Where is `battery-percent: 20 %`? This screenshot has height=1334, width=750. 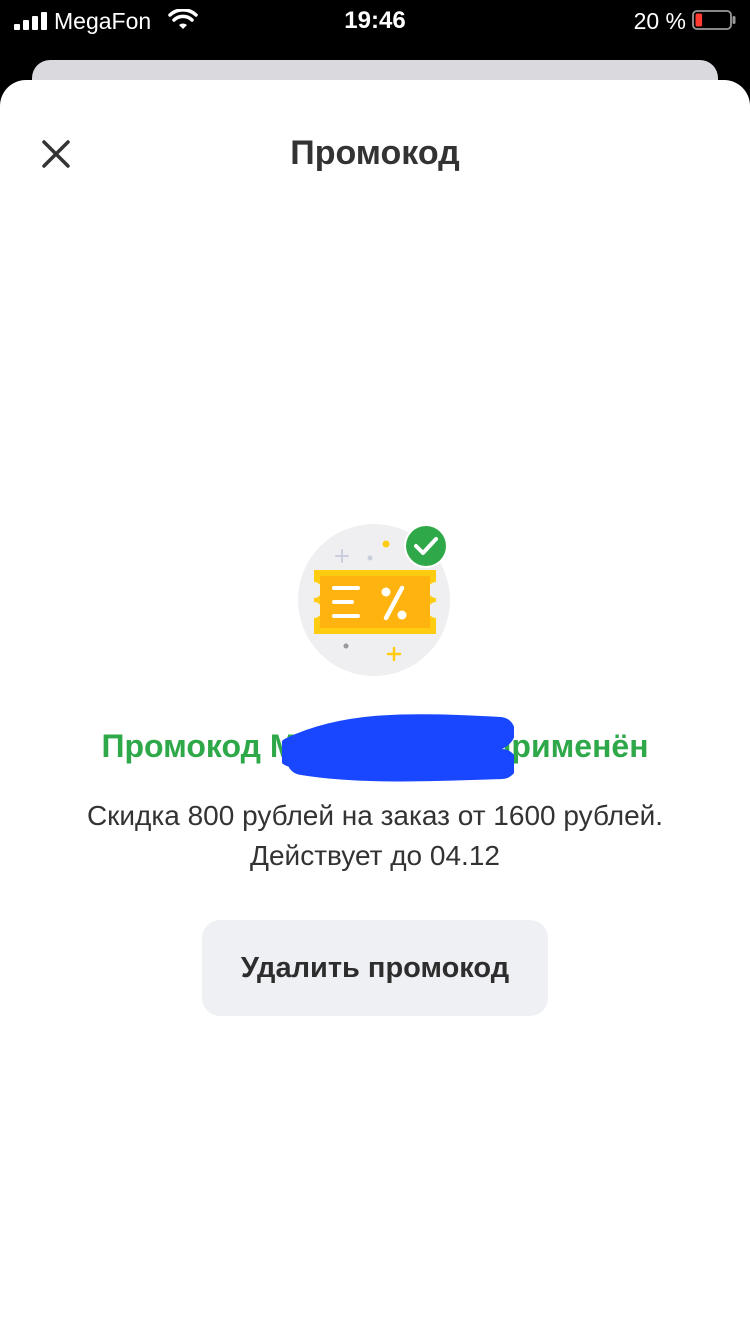
battery-percent: 20 % is located at coordinates (659, 21).